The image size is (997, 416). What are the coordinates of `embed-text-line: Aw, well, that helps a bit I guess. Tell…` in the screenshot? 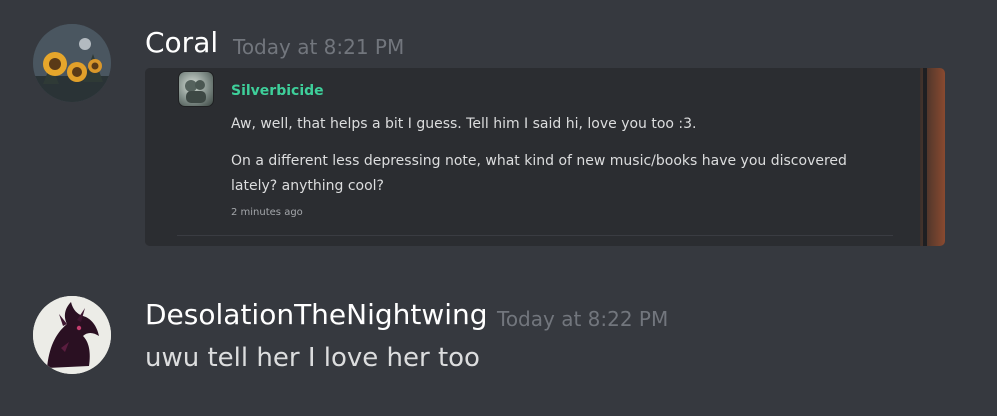 It's located at (464, 124).